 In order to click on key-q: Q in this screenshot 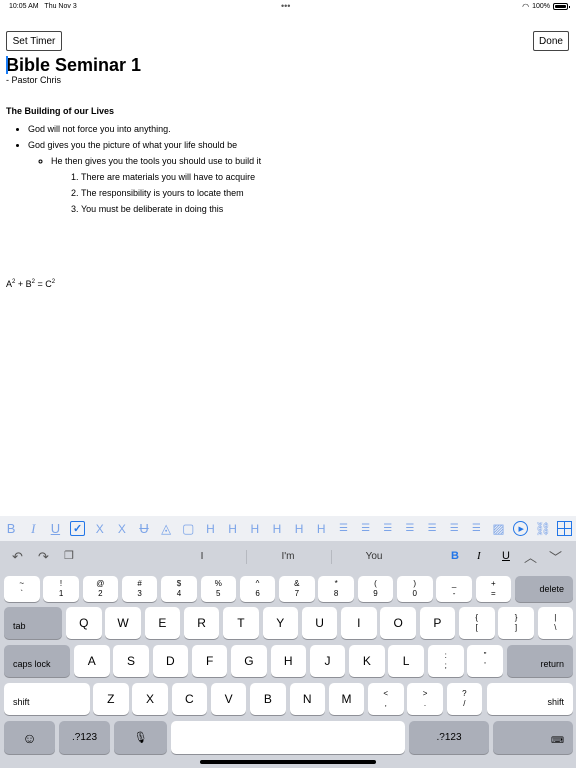, I will do `click(84, 623)`.